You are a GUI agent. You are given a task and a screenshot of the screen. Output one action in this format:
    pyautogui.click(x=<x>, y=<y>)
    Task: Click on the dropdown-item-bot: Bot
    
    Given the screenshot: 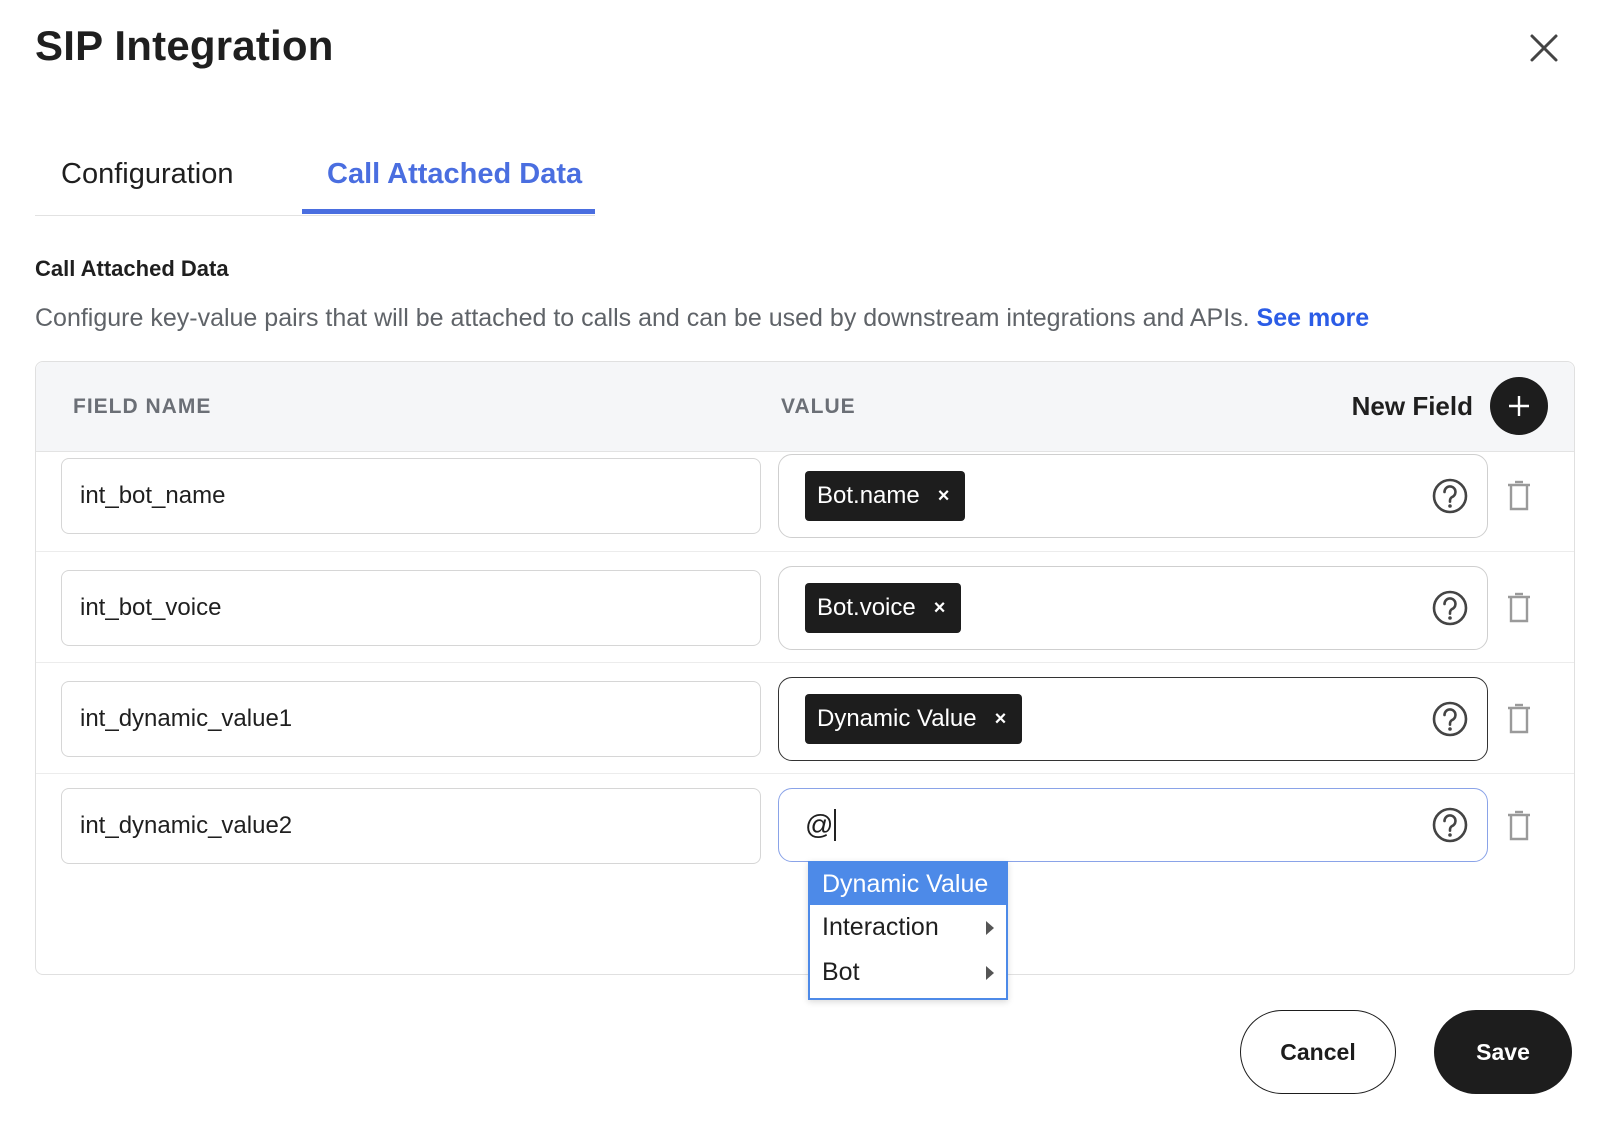 What is the action you would take?
    pyautogui.click(x=908, y=972)
    